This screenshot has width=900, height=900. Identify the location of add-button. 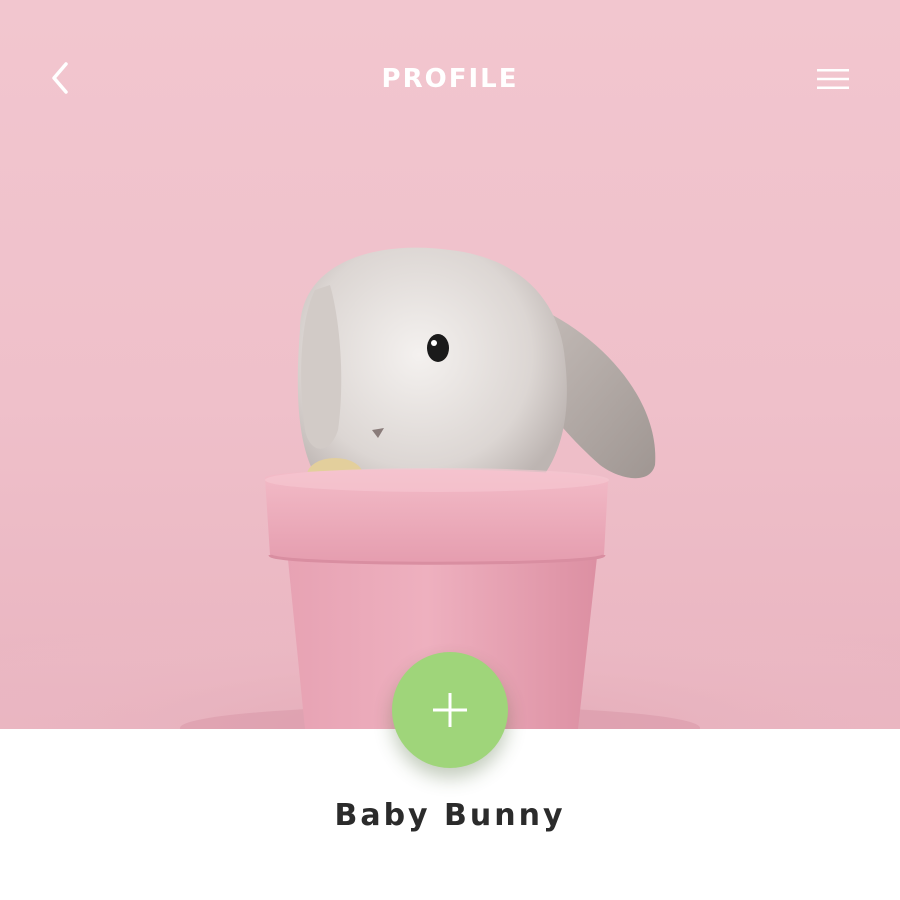
(450, 710).